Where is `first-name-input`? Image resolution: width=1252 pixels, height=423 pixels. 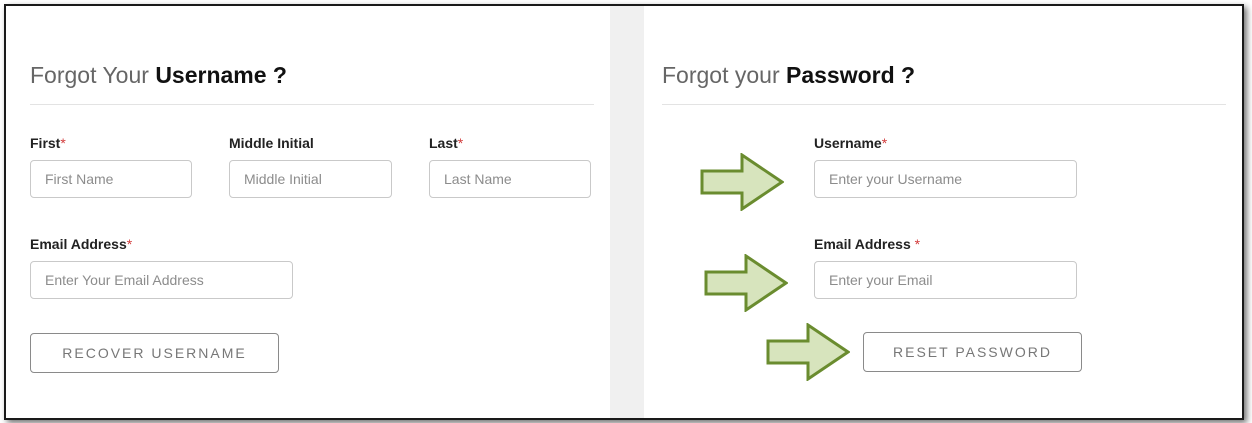 first-name-input is located at coordinates (111, 179).